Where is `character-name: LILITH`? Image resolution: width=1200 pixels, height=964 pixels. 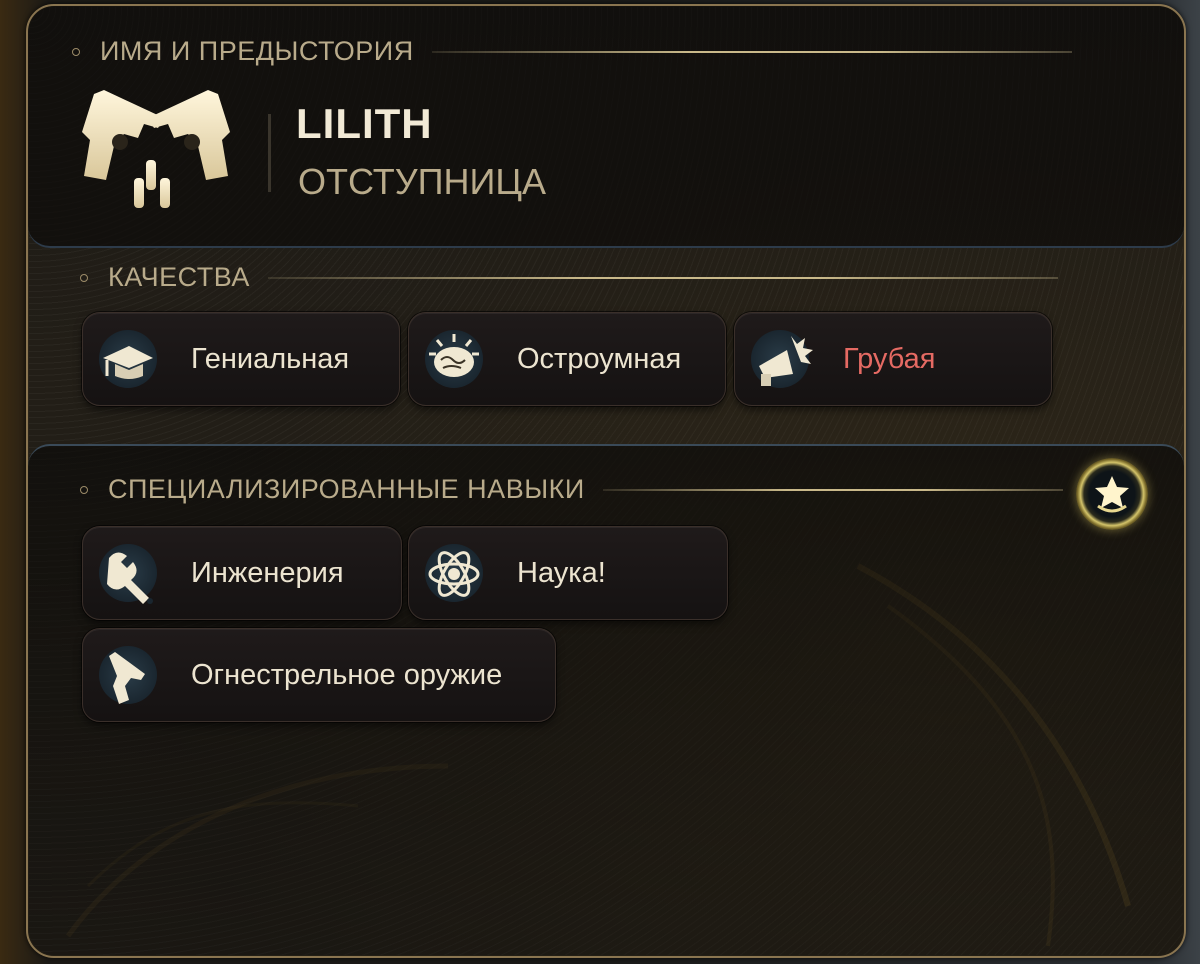
character-name: LILITH is located at coordinates (364, 123).